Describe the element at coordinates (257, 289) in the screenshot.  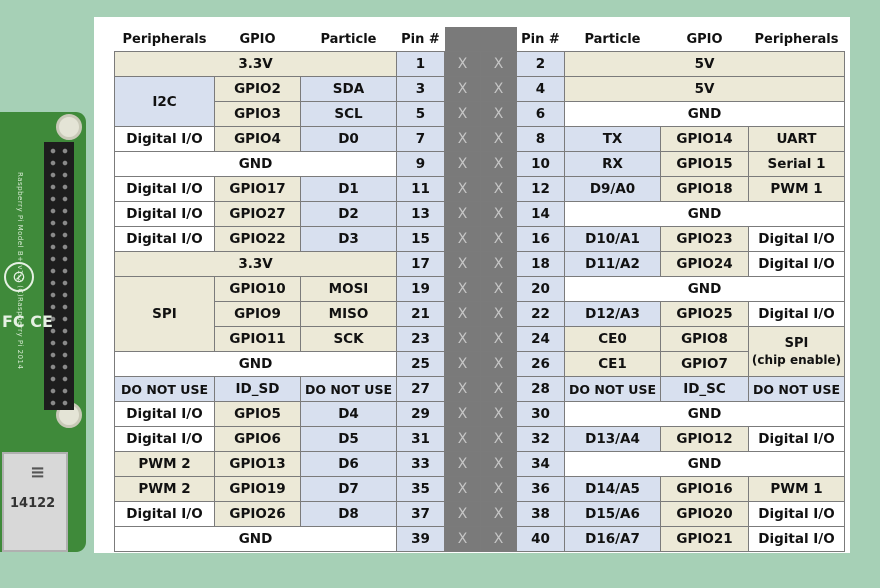
I see `gpio-left-cell: GPIO10` at that location.